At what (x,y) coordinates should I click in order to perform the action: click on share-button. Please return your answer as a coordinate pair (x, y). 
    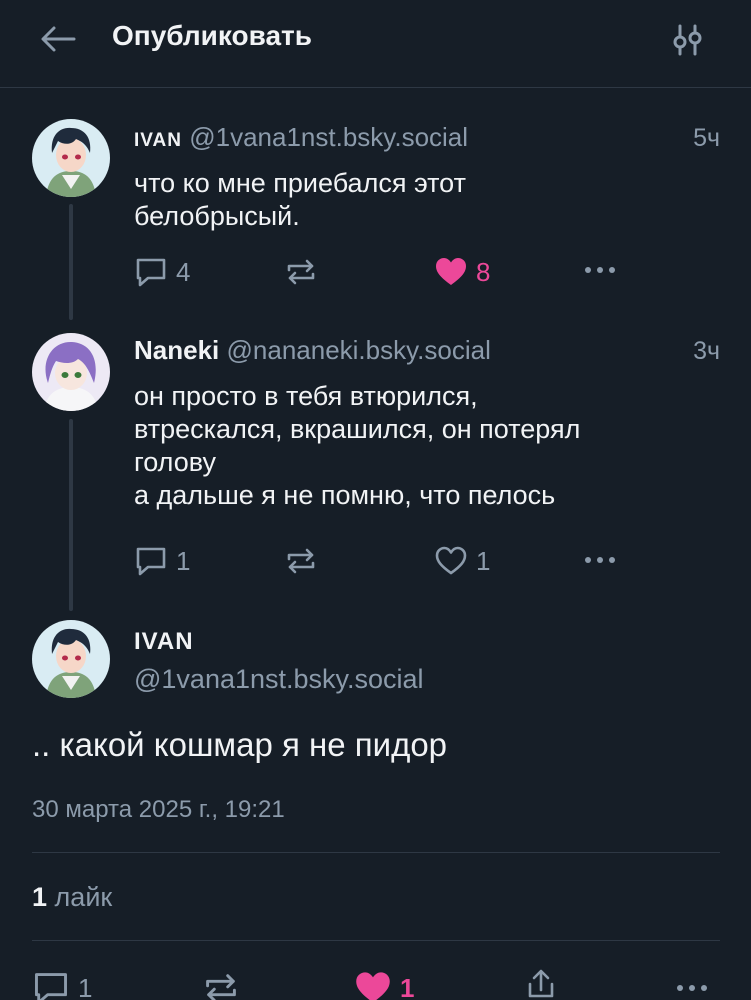
    Looking at the image, I should click on (541, 984).